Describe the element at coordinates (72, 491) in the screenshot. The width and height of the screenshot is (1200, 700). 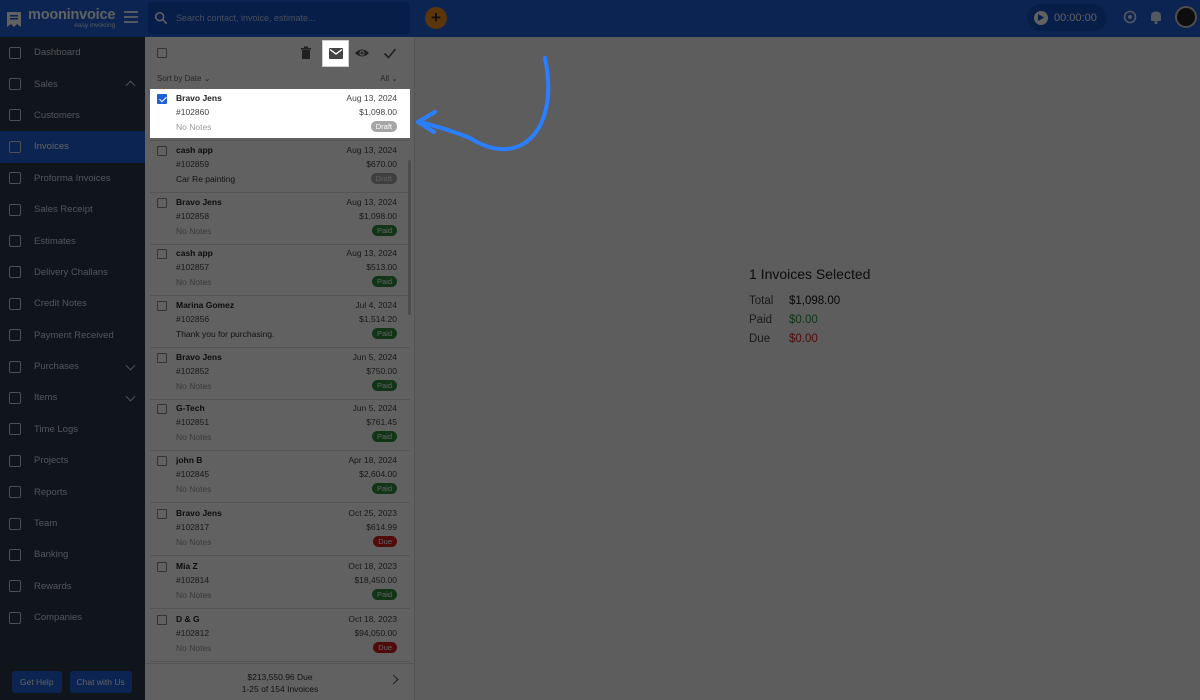
I see `sidebar-item-reports: Reports` at that location.